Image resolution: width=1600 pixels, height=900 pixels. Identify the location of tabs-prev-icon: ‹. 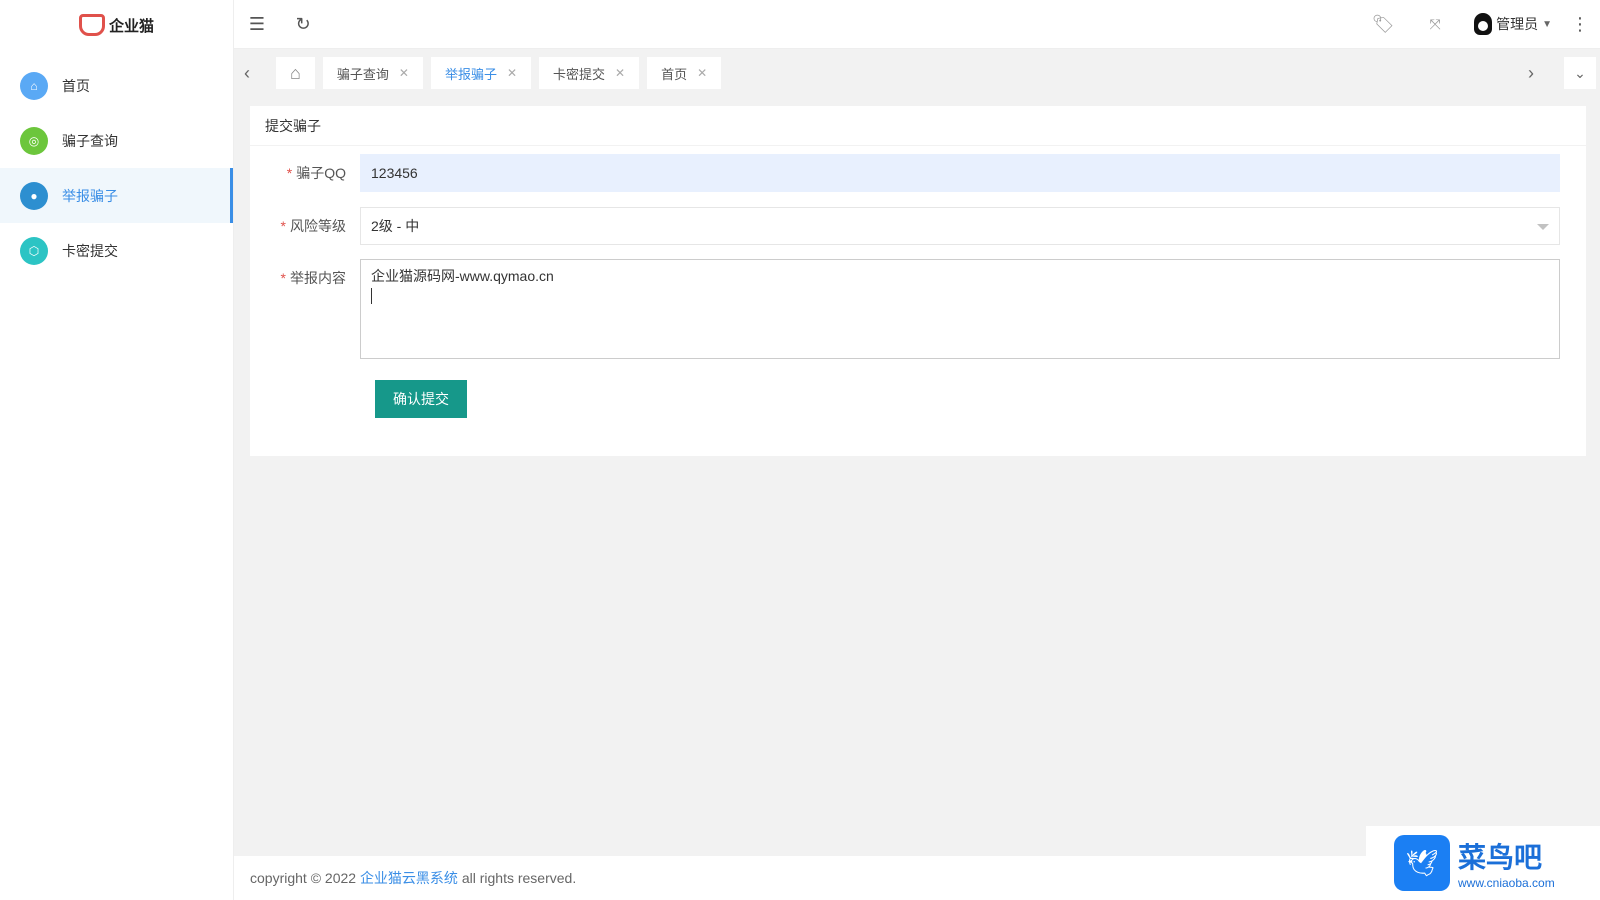
(260, 73).